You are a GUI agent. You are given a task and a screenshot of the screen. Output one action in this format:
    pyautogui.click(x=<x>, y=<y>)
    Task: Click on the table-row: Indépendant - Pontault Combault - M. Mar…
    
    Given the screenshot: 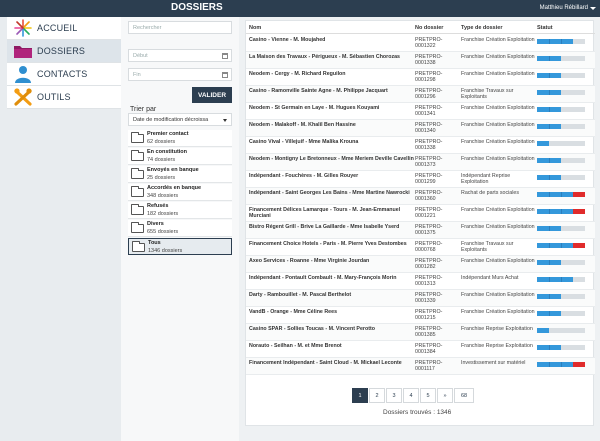 What is the action you would take?
    pyautogui.click(x=420, y=281)
    